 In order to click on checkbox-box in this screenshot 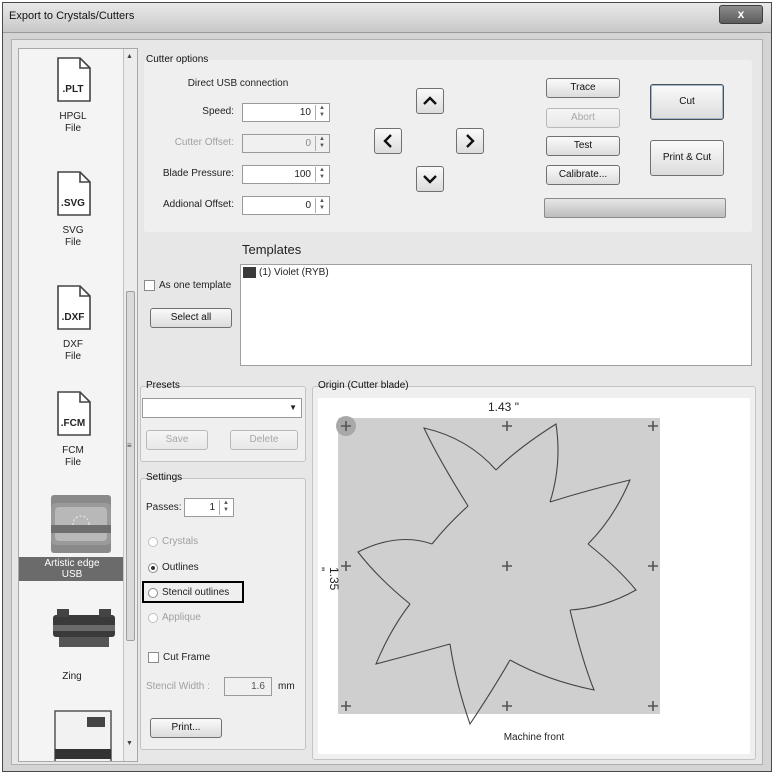, I will do `click(149, 285)`.